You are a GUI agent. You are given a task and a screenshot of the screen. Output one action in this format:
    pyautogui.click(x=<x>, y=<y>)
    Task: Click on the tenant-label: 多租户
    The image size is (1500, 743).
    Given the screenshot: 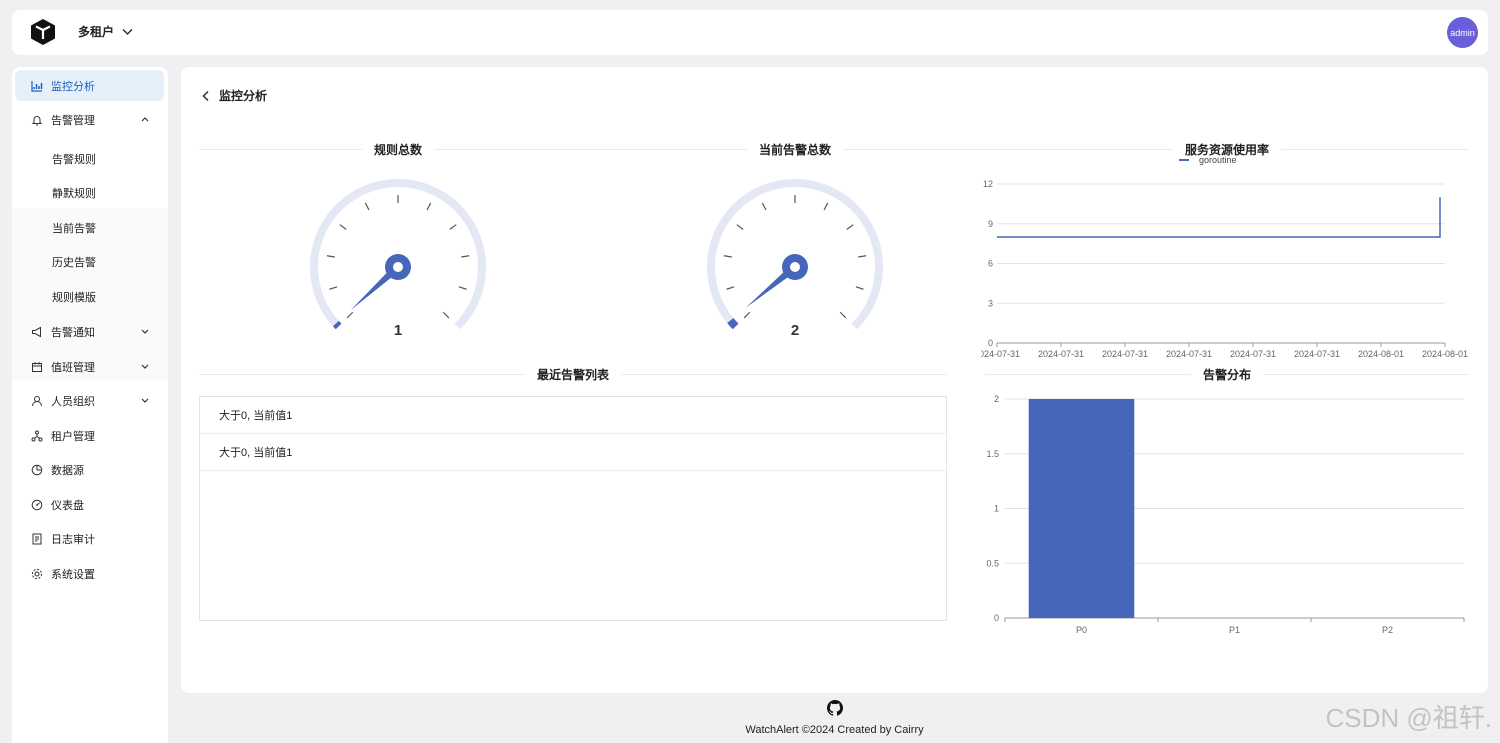 What is the action you would take?
    pyautogui.click(x=96, y=32)
    